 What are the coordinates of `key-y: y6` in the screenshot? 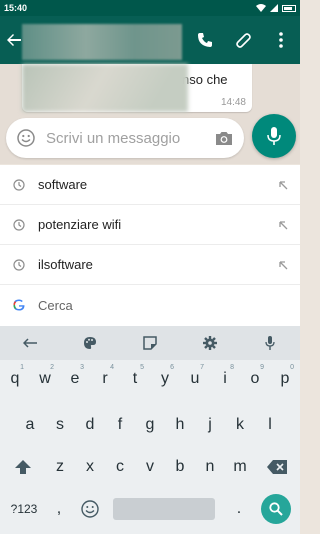 It's located at (165, 379).